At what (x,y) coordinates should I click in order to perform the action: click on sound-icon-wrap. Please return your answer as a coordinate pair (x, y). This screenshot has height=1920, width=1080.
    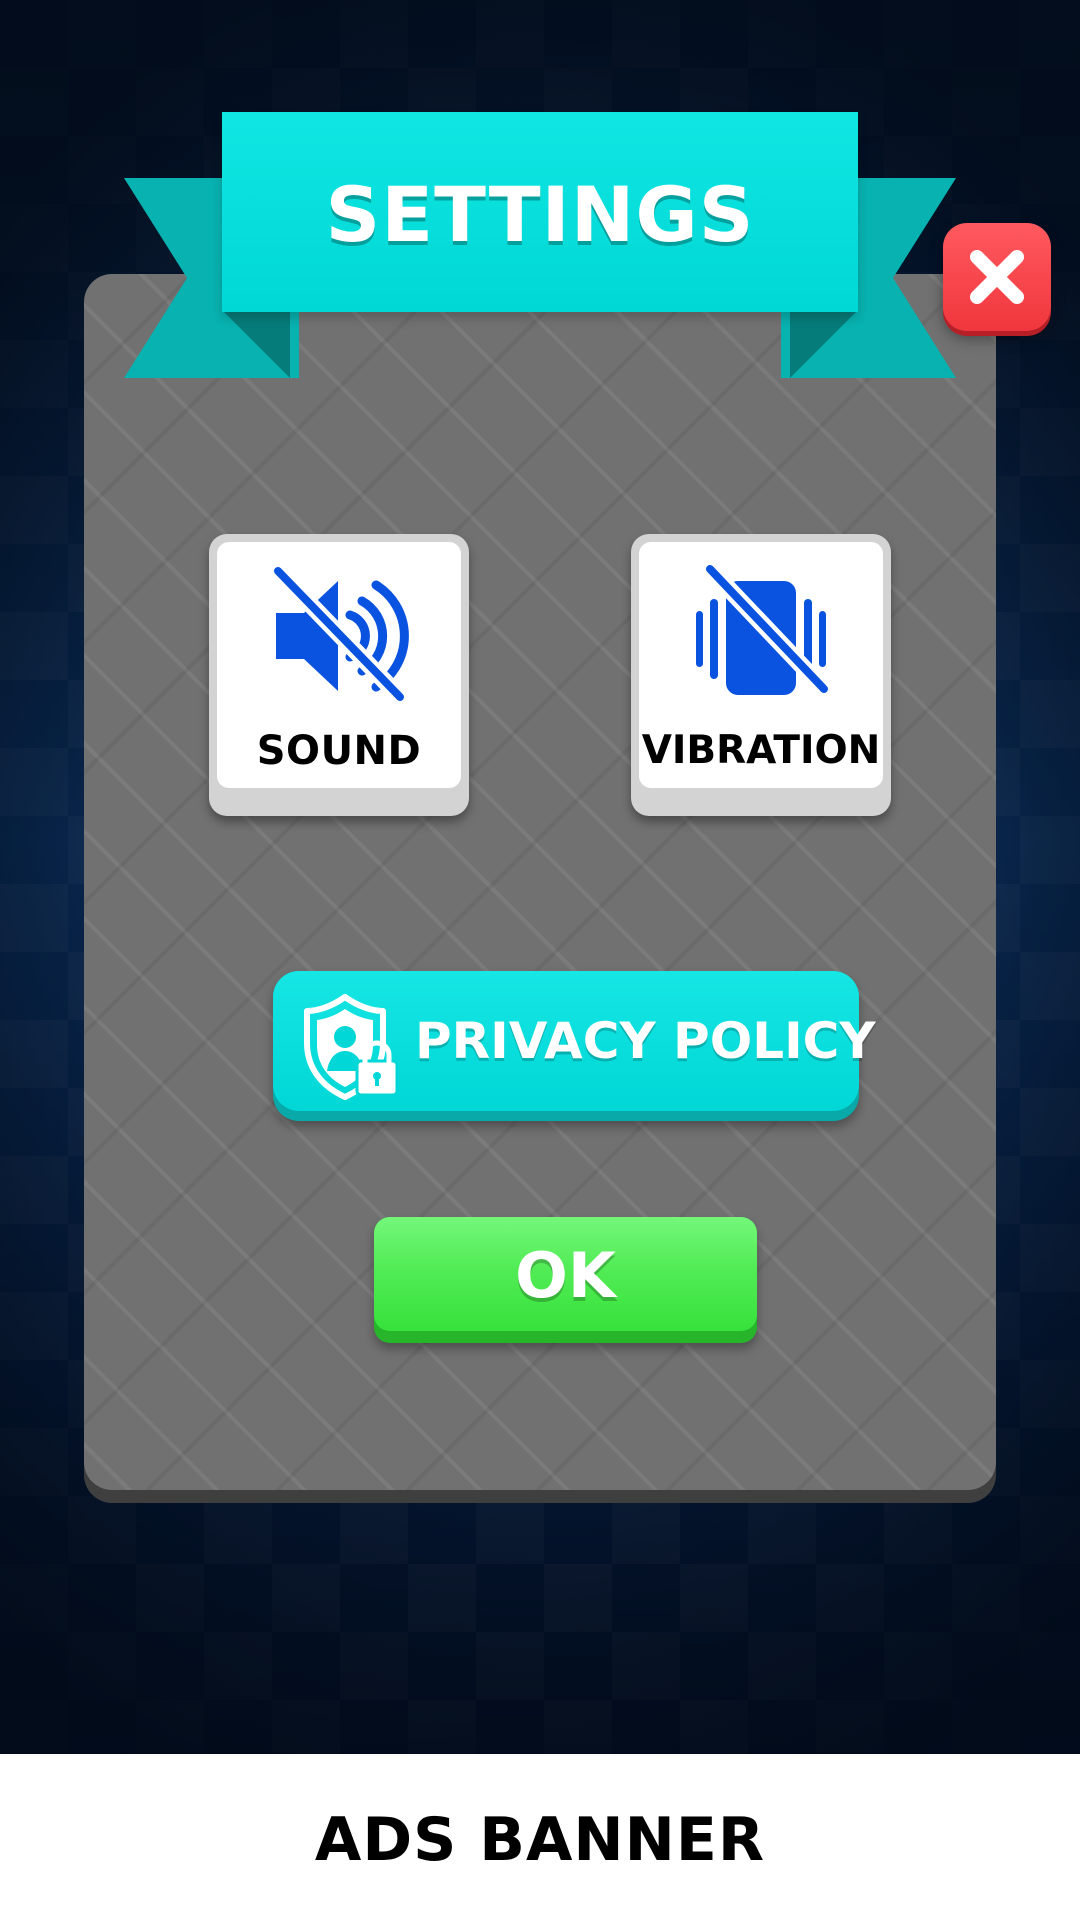
    Looking at the image, I should click on (339, 635).